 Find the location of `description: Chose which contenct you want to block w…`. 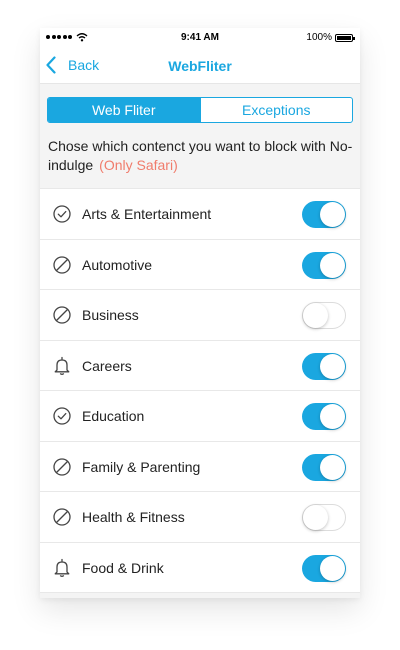

description: Chose which contenct you want to block w… is located at coordinates (201, 156).